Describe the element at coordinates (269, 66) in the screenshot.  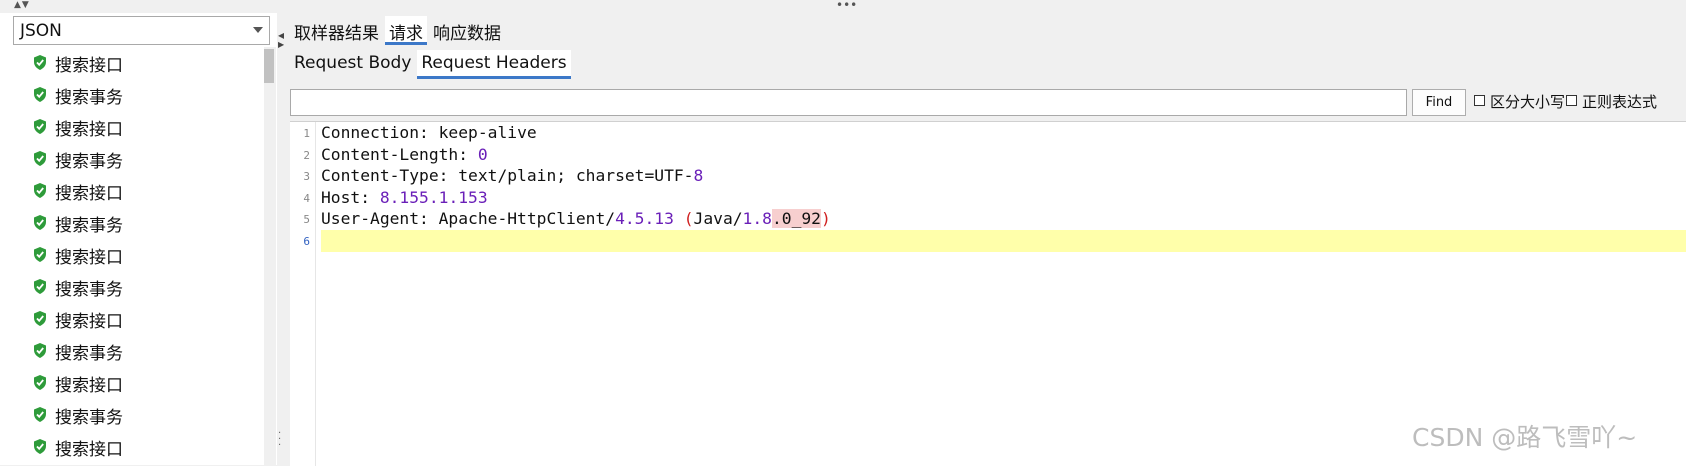
I see `list-scrollbar-thumb` at that location.